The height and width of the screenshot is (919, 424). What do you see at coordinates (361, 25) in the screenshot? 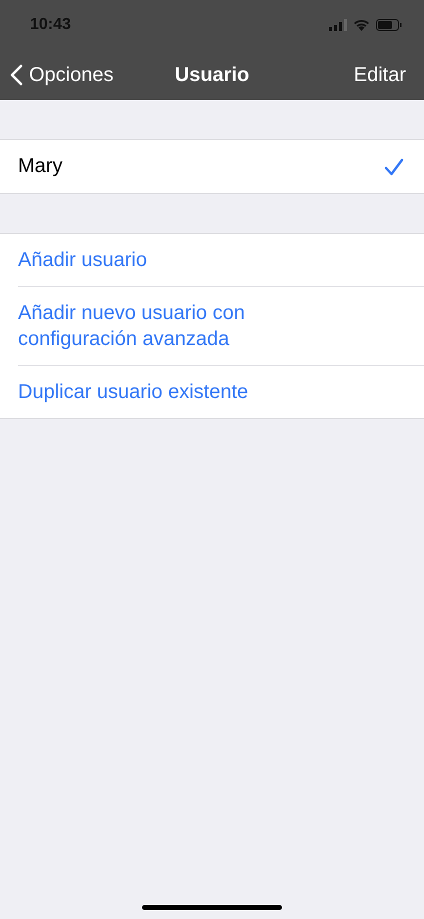
I see `wifi-icon` at bounding box center [361, 25].